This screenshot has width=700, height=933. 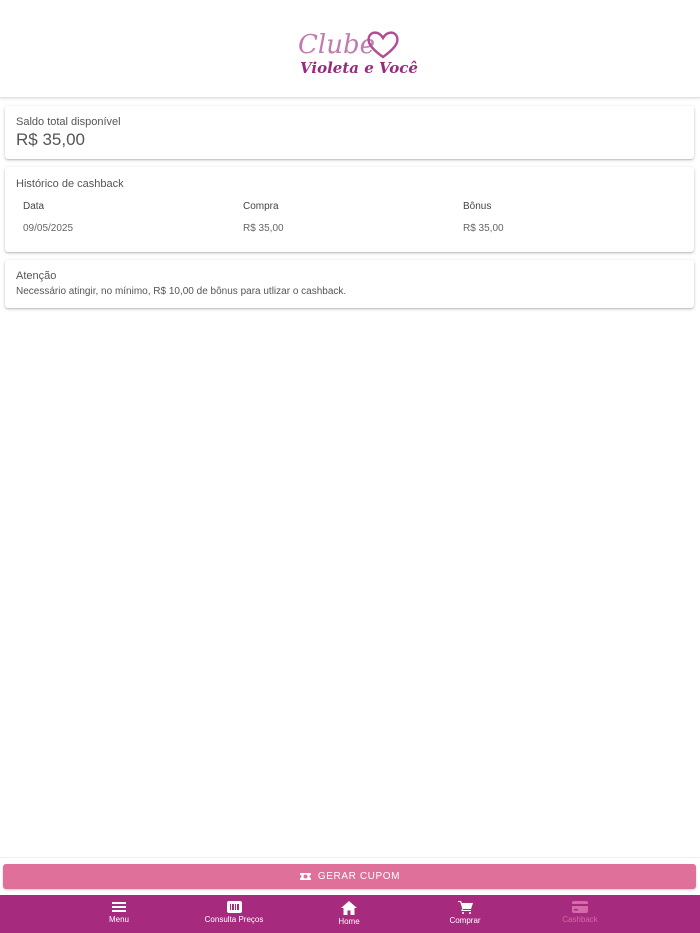 I want to click on gerar-cupom-button: GERAR CUPOM, so click(x=349, y=876).